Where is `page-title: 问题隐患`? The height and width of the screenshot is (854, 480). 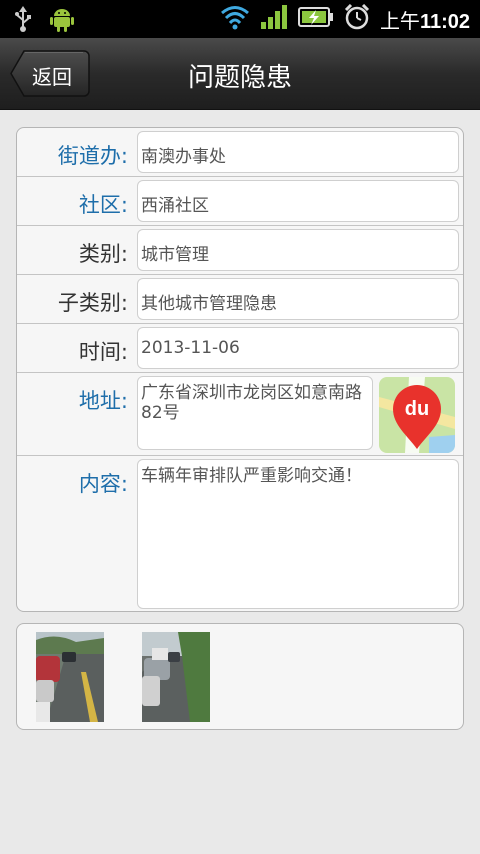
page-title: 问题隐患 is located at coordinates (239, 78).